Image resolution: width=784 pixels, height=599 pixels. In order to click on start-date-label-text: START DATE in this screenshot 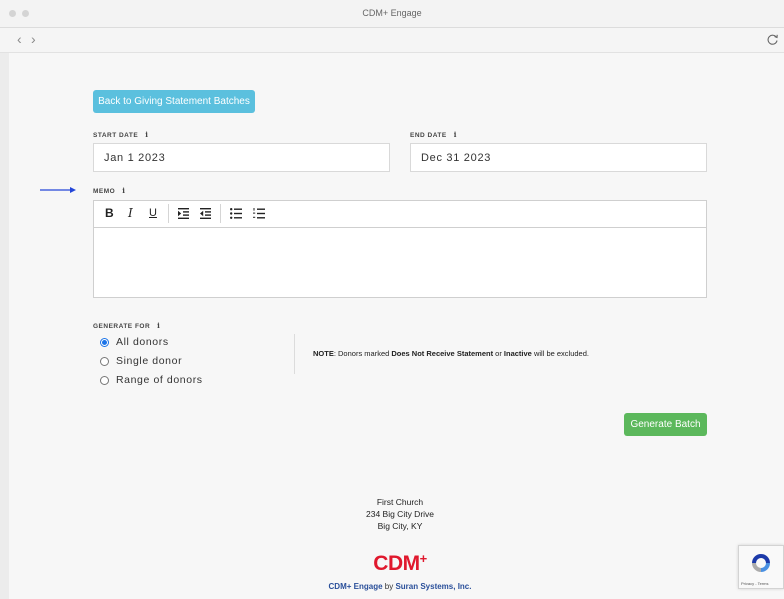, I will do `click(116, 135)`.